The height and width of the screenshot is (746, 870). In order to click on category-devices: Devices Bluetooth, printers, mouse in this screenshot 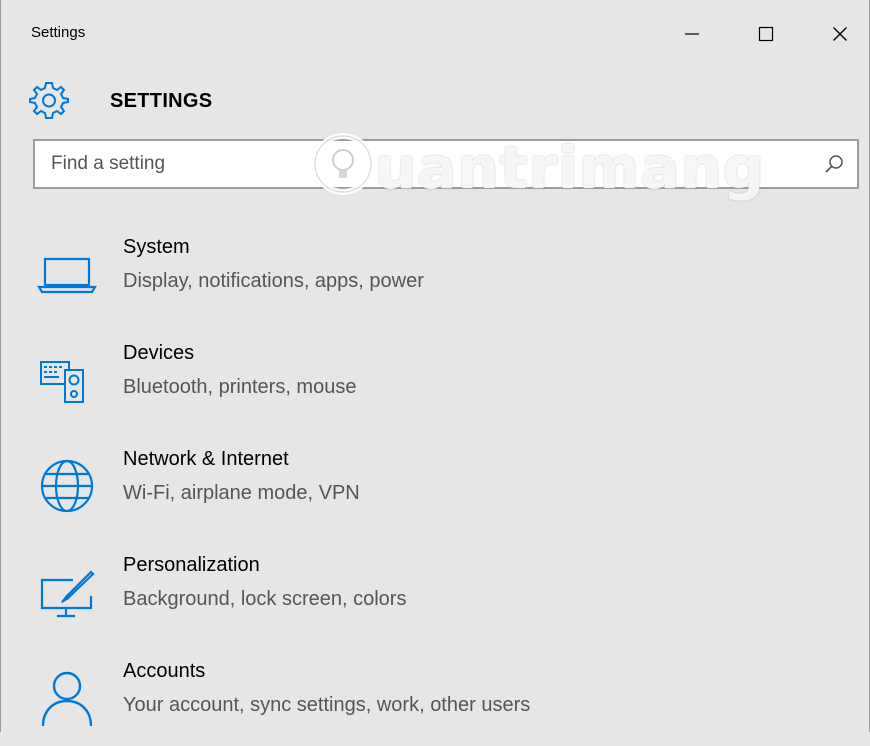, I will do `click(435, 378)`.